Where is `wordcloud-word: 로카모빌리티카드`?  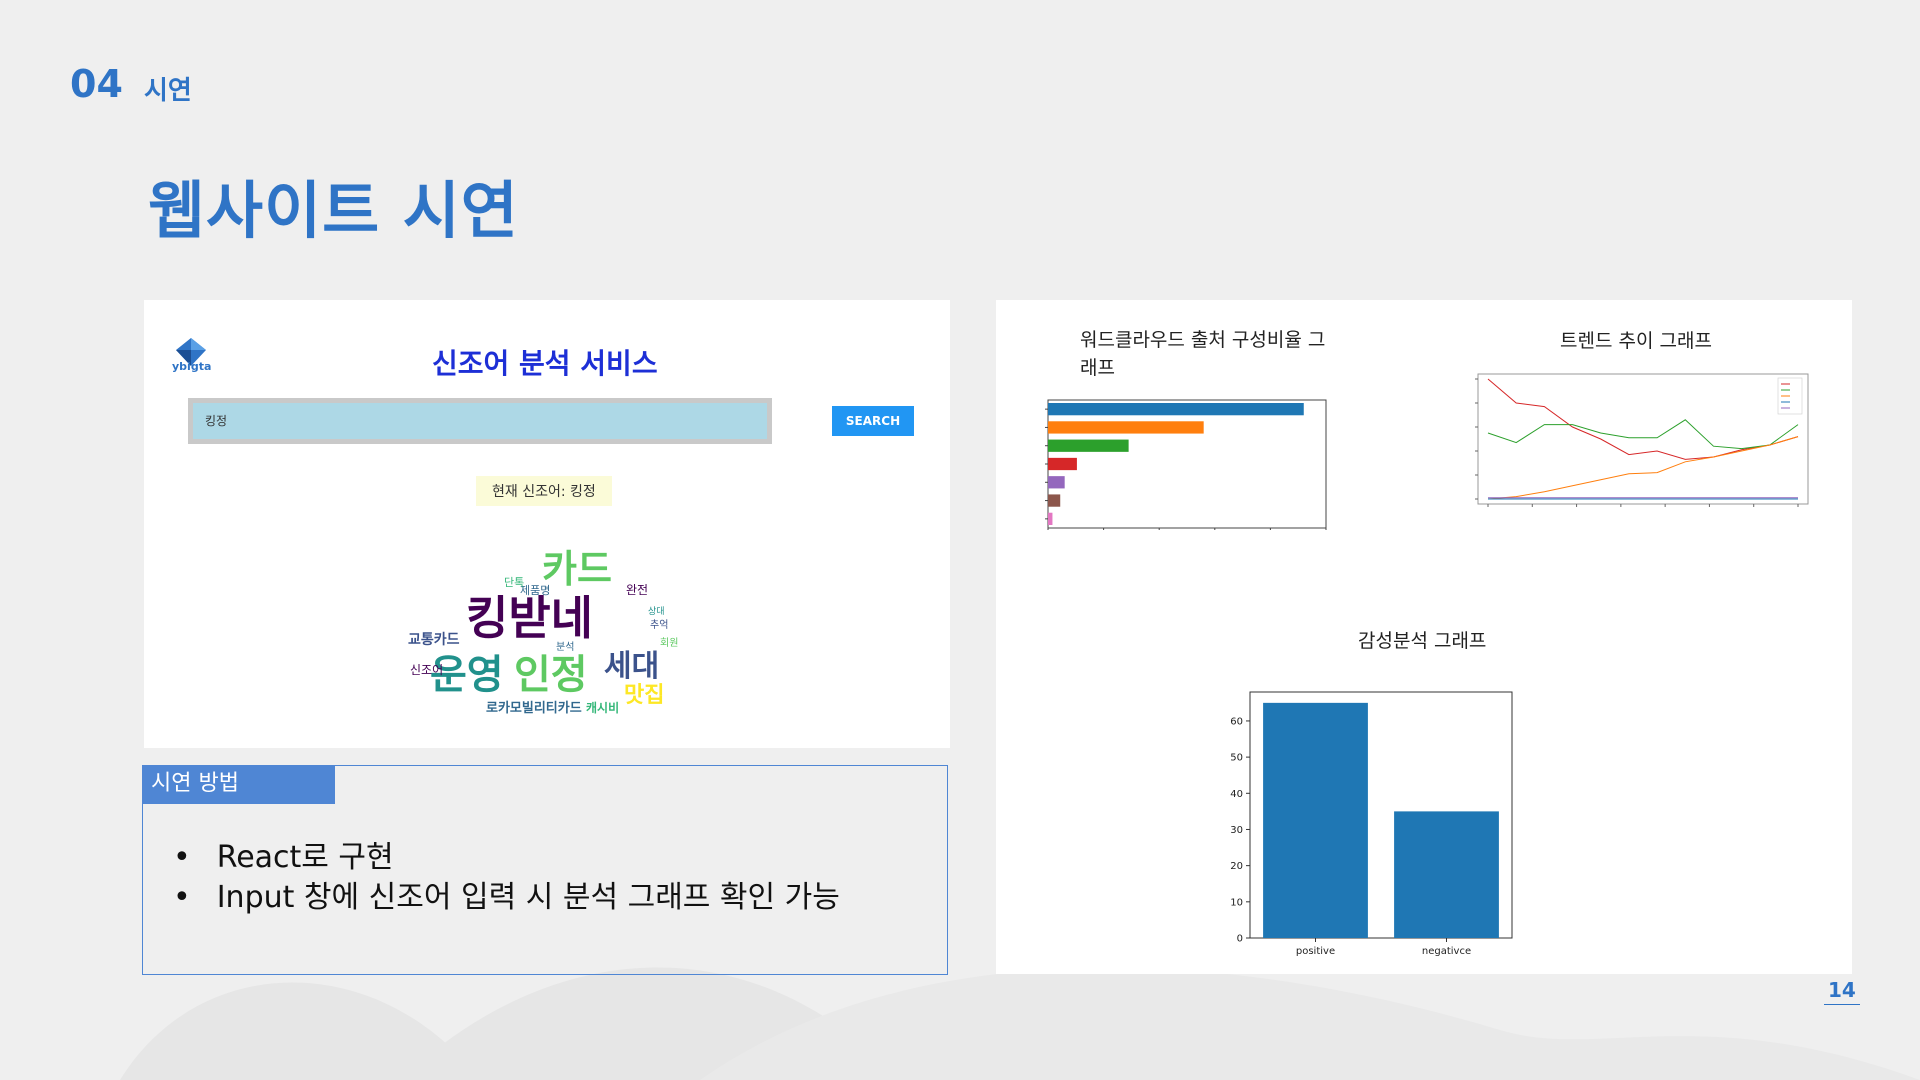
wordcloud-word: 로카모빌리티카드 is located at coordinates (534, 708).